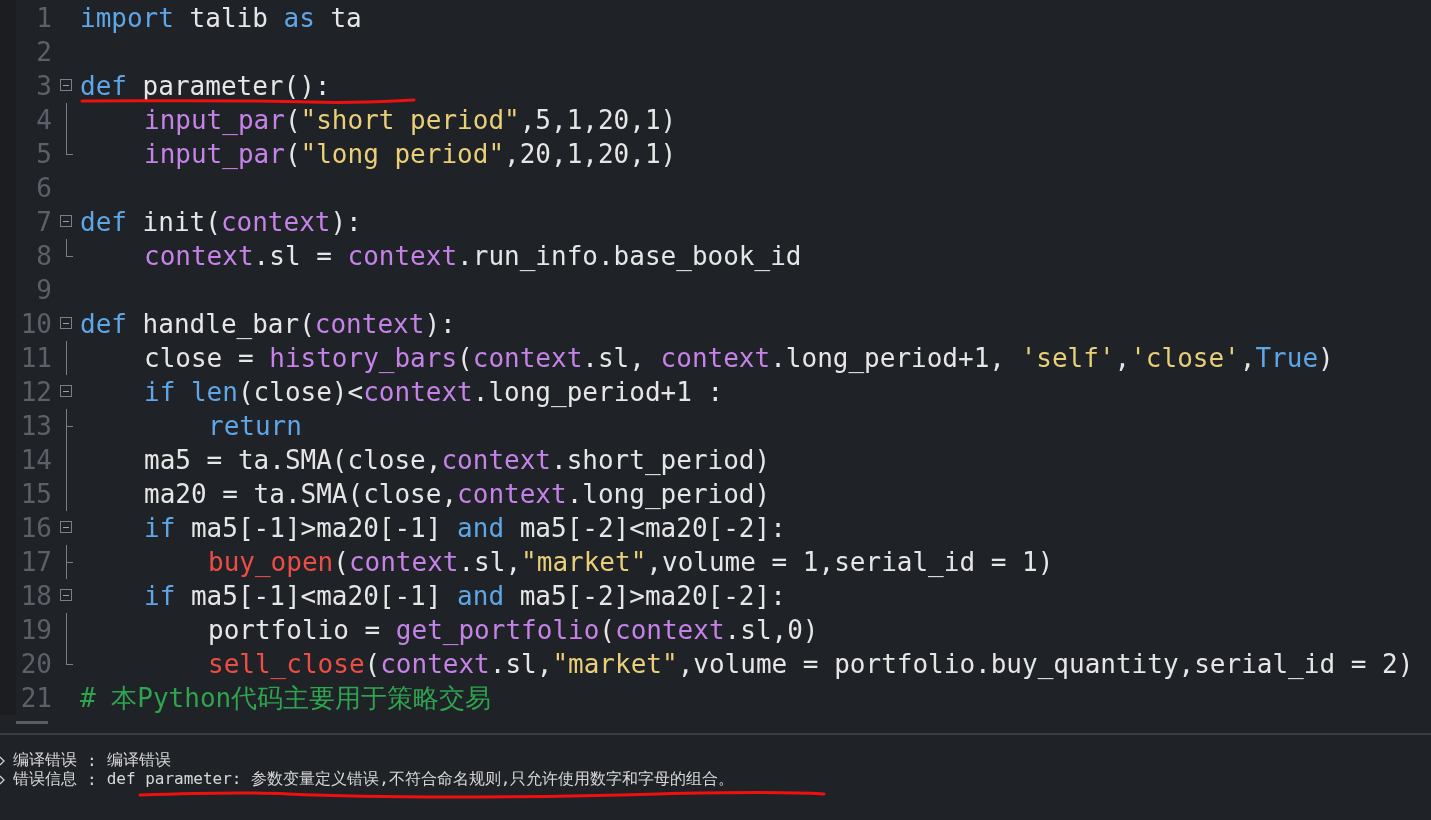  What do you see at coordinates (45, 779) in the screenshot?
I see `message-label: 错误信息` at bounding box center [45, 779].